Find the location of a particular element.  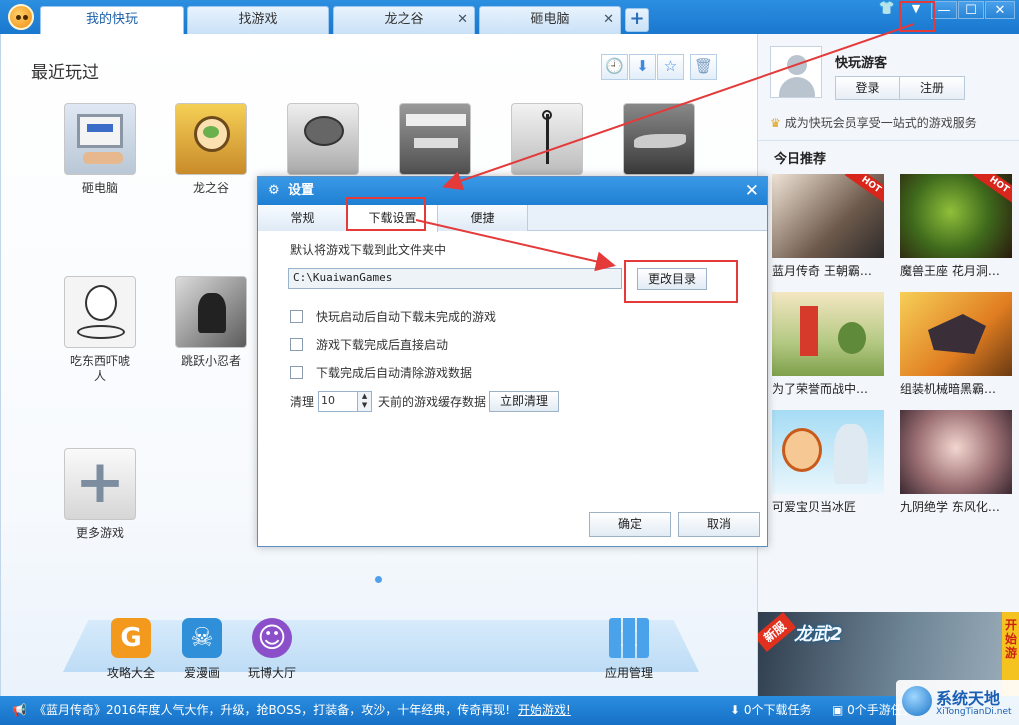

dock-item-app-manager: 应用管理 is located at coordinates (629, 649).